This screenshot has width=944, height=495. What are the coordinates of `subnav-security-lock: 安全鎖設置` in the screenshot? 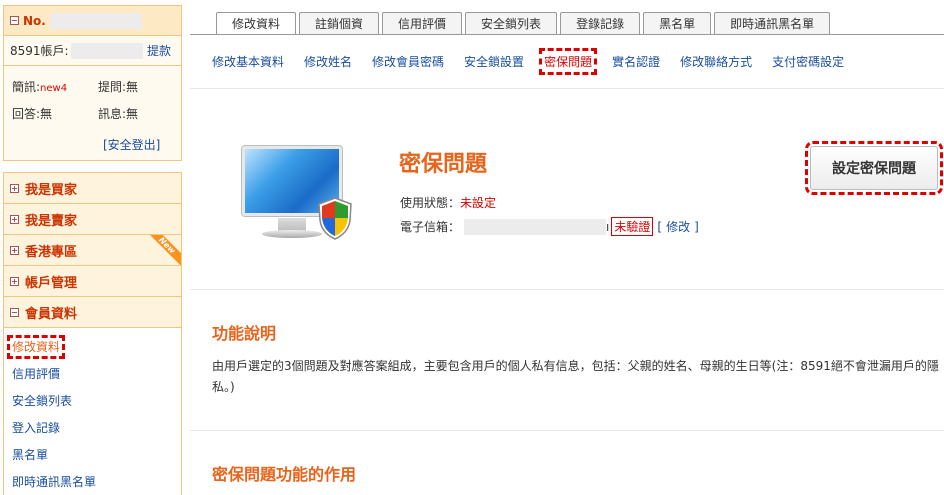 It's located at (494, 61).